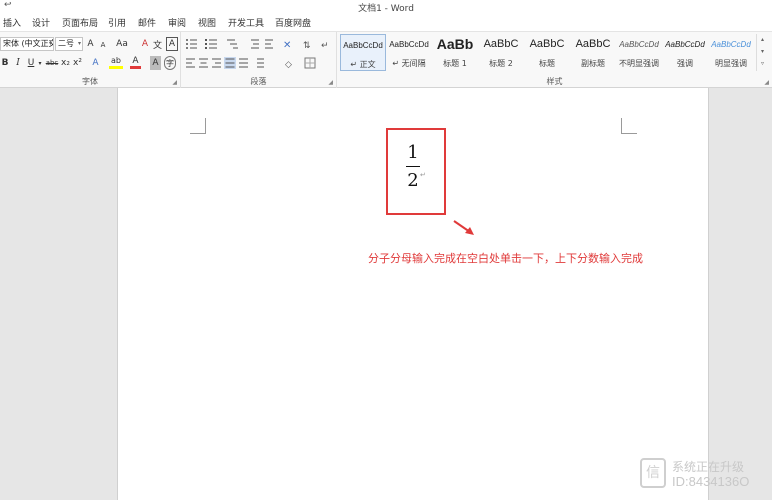  What do you see at coordinates (12, 22) in the screenshot?
I see `tab-insert: 插入` at bounding box center [12, 22].